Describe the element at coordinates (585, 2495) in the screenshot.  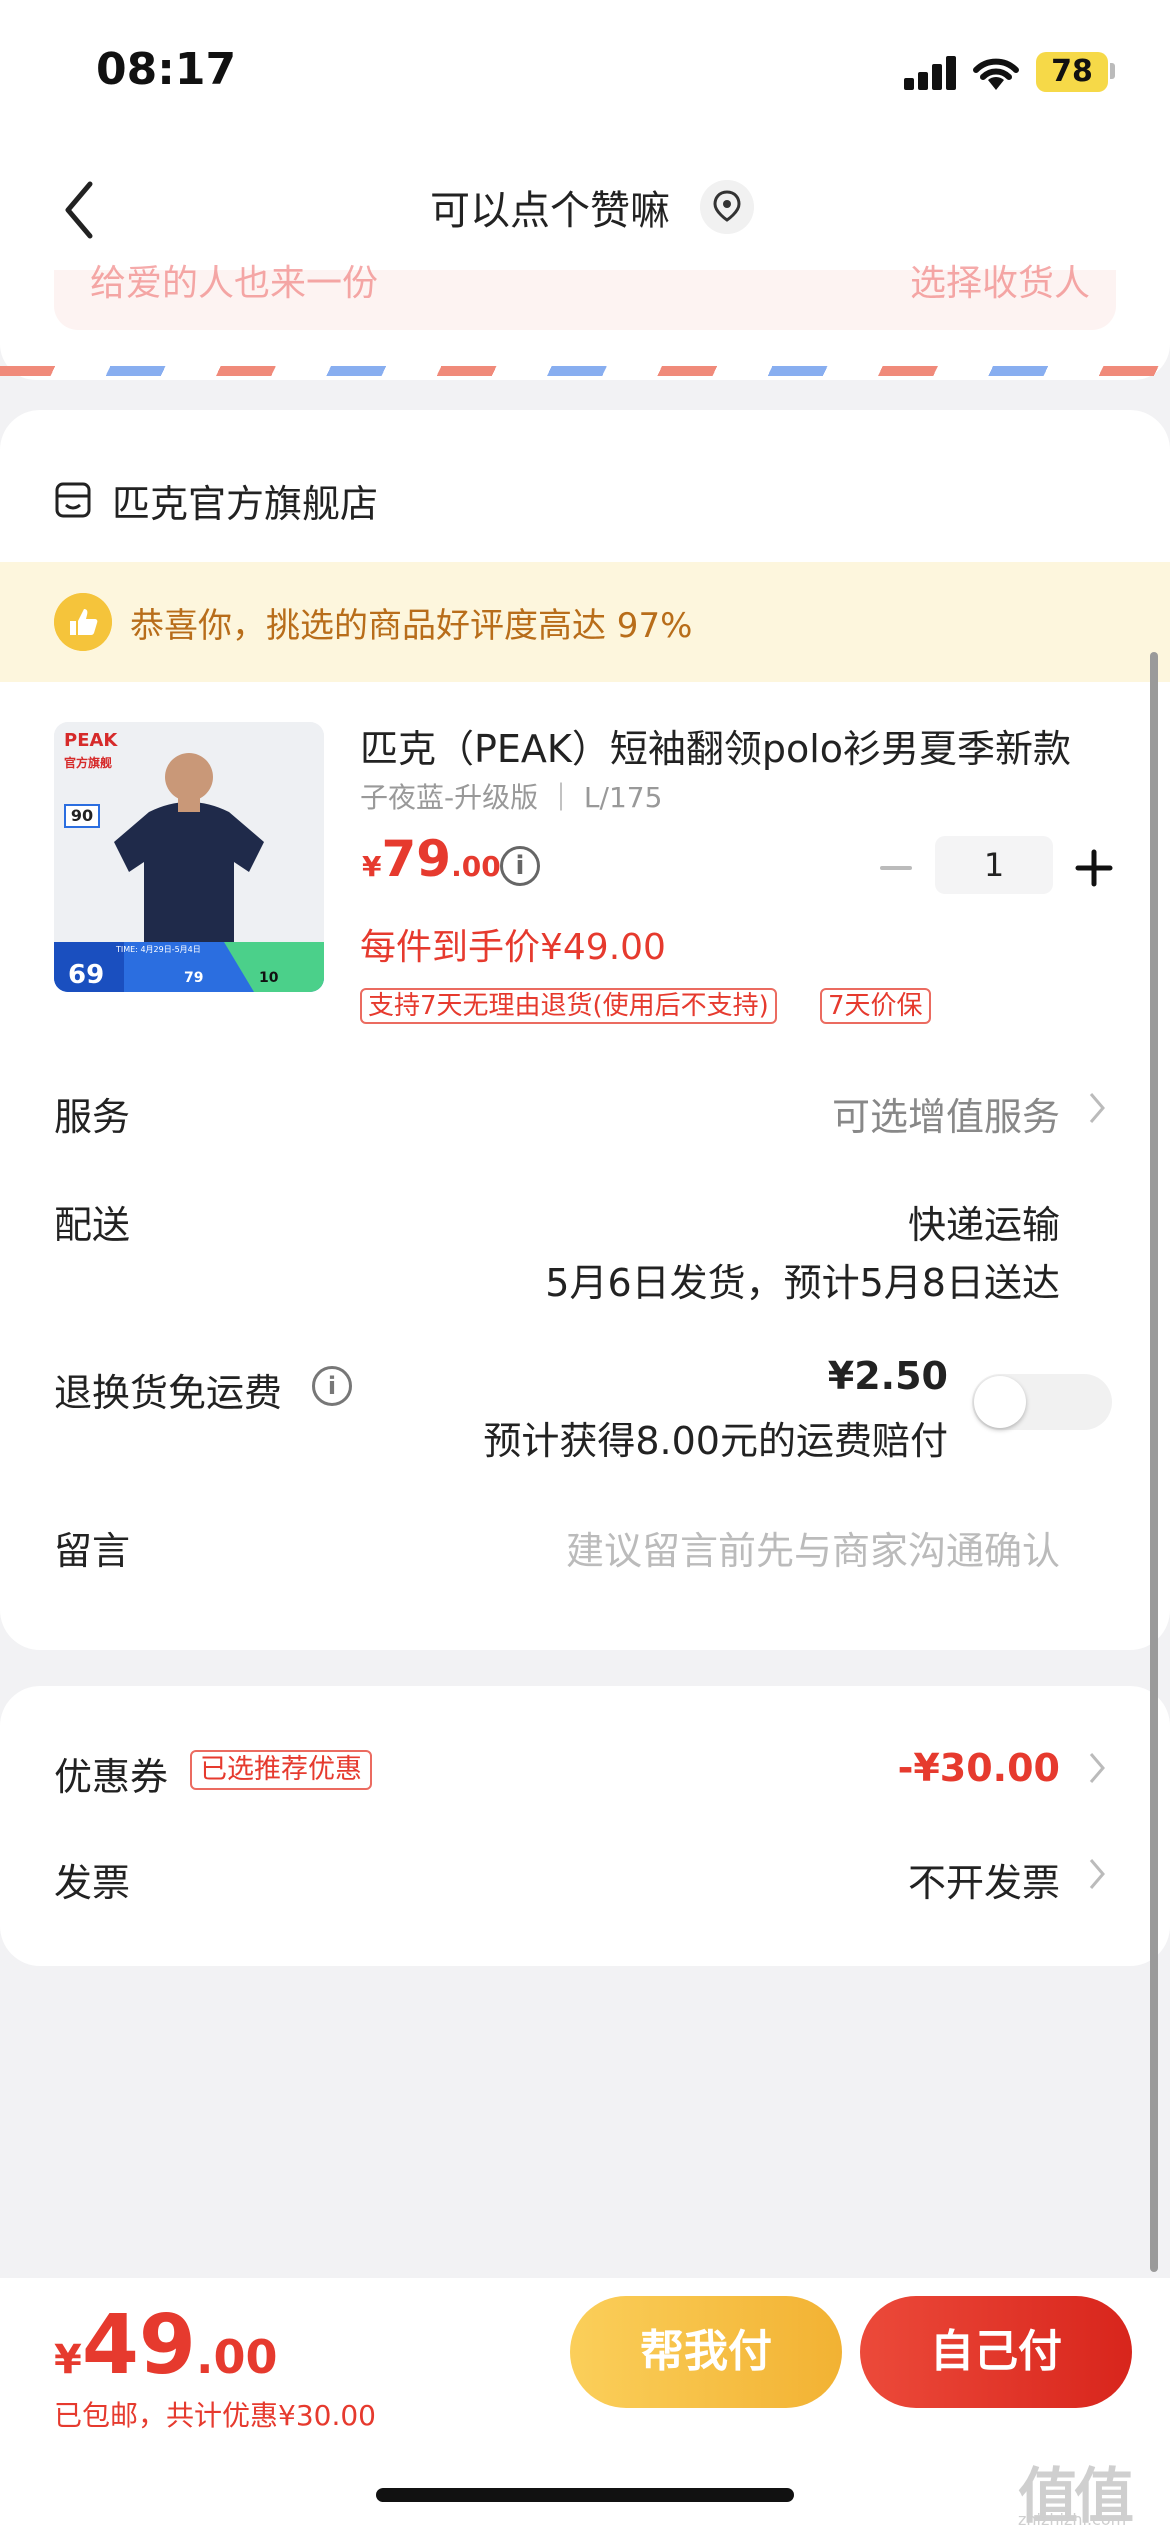
I see `home-indicator` at that location.